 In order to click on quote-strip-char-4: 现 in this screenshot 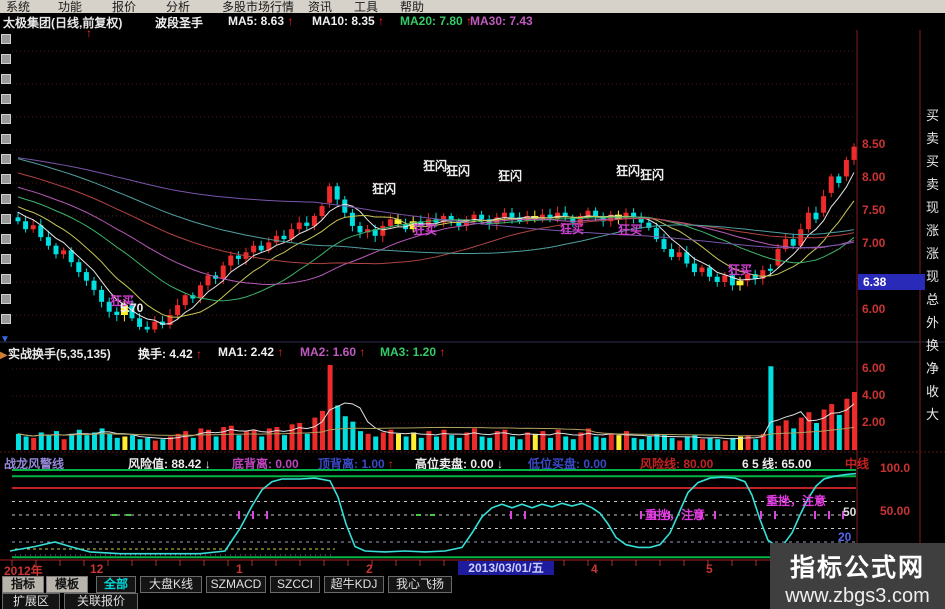, I will do `click(933, 207)`.